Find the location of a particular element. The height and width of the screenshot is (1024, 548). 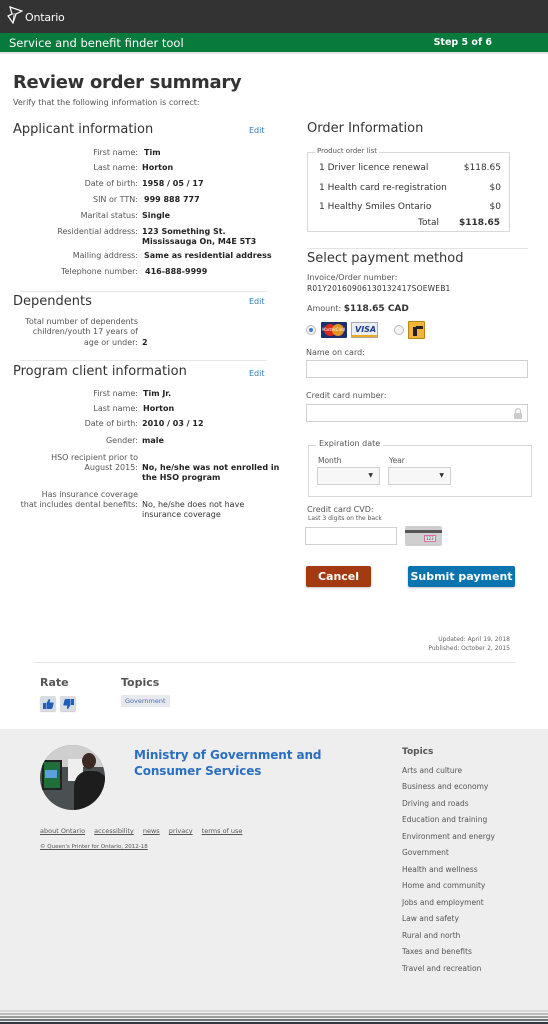

submit-payment-button: Submit payment is located at coordinates (461, 576).